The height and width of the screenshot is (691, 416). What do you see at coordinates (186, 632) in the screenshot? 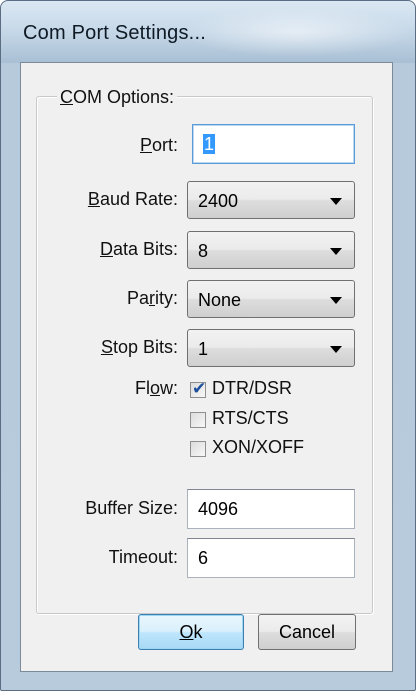
I see `ok-mnemonic: O` at bounding box center [186, 632].